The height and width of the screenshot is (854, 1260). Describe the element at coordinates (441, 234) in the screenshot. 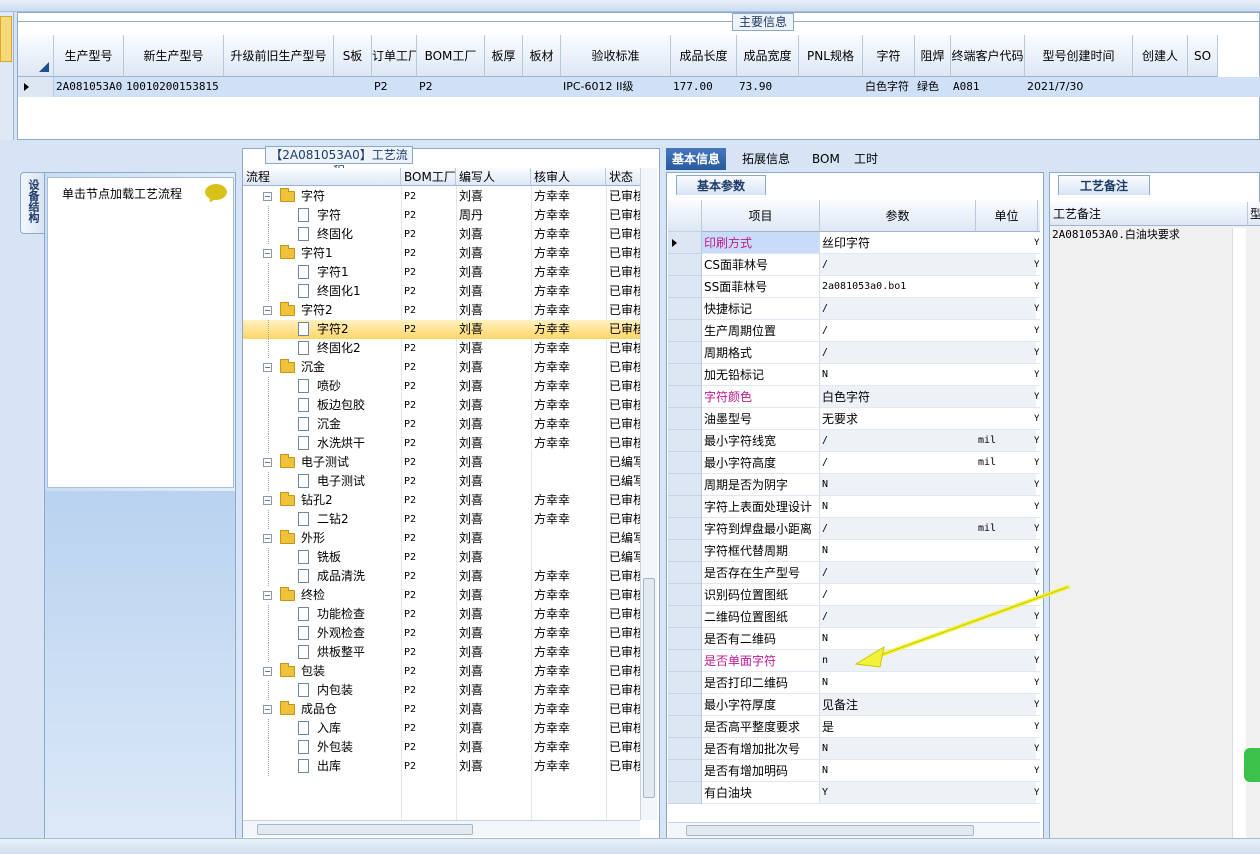

I see `tree-row: 终固化 P2 刘喜 方幸幸 已审核` at that location.